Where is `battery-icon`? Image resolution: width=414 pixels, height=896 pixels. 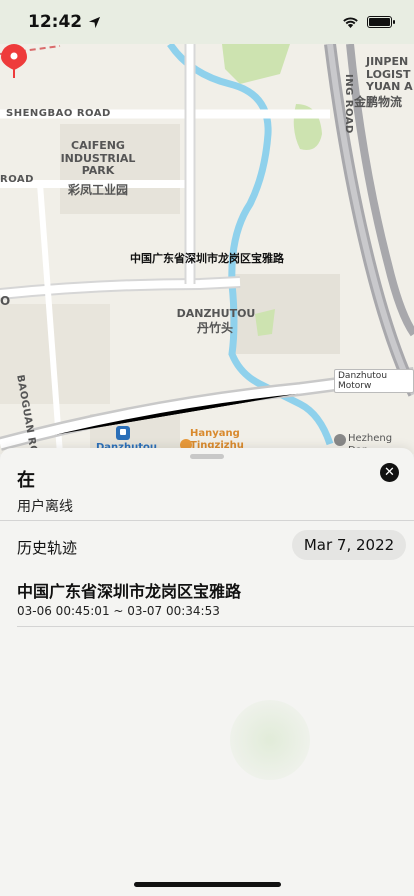
battery-icon is located at coordinates (381, 22).